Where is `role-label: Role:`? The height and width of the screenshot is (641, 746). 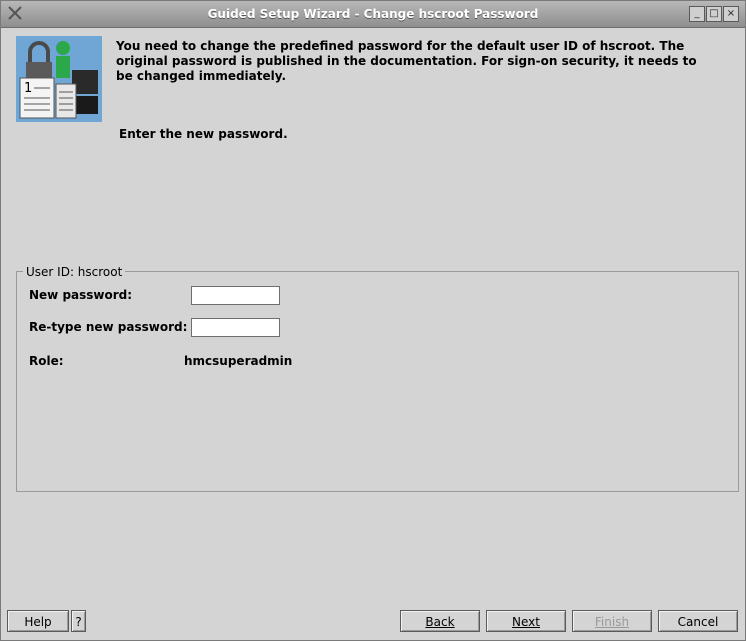 role-label: Role: is located at coordinates (46, 361).